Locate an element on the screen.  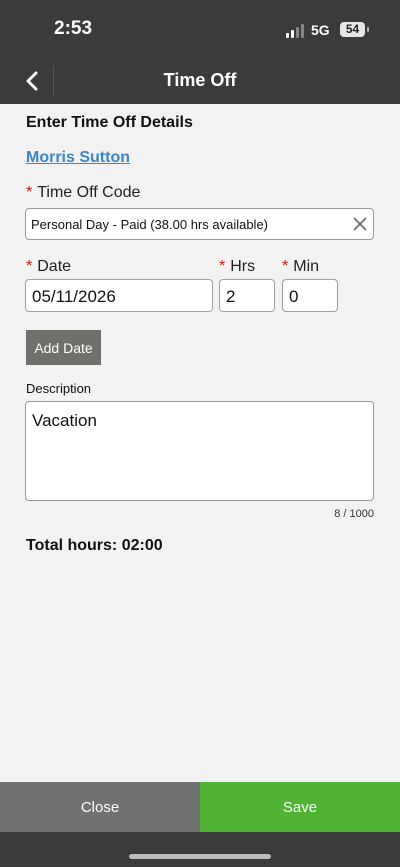
add-date-button: Add Date is located at coordinates (63, 347).